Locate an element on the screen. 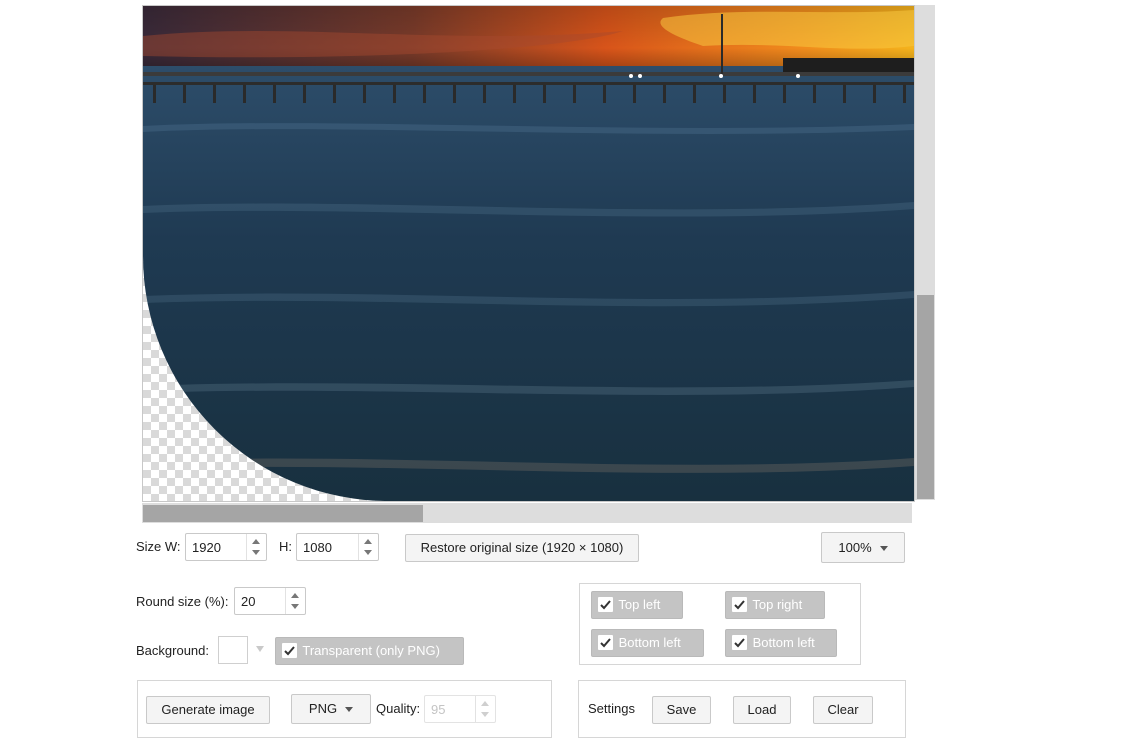 The height and width of the screenshot is (748, 1123). zoom-dropdown: 100% is located at coordinates (863, 547).